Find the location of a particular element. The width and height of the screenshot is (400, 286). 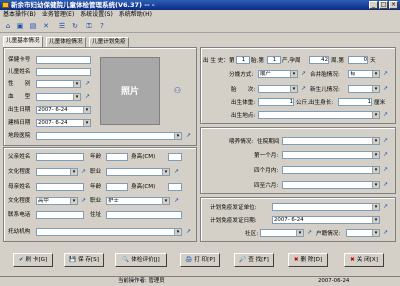

evaluate-button: 🔍 体检评价[J] is located at coordinates (141, 260).